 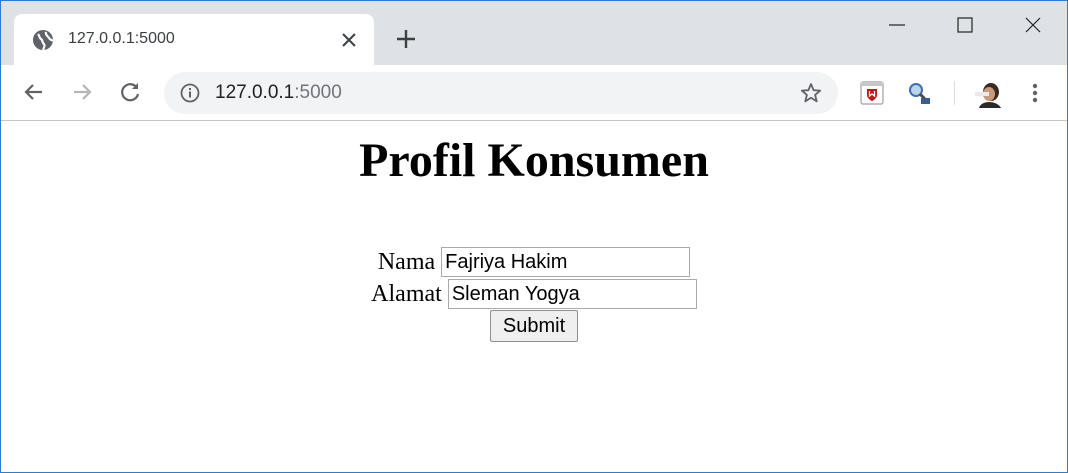 What do you see at coordinates (1035, 93) in the screenshot?
I see `kebab-menu-icon` at bounding box center [1035, 93].